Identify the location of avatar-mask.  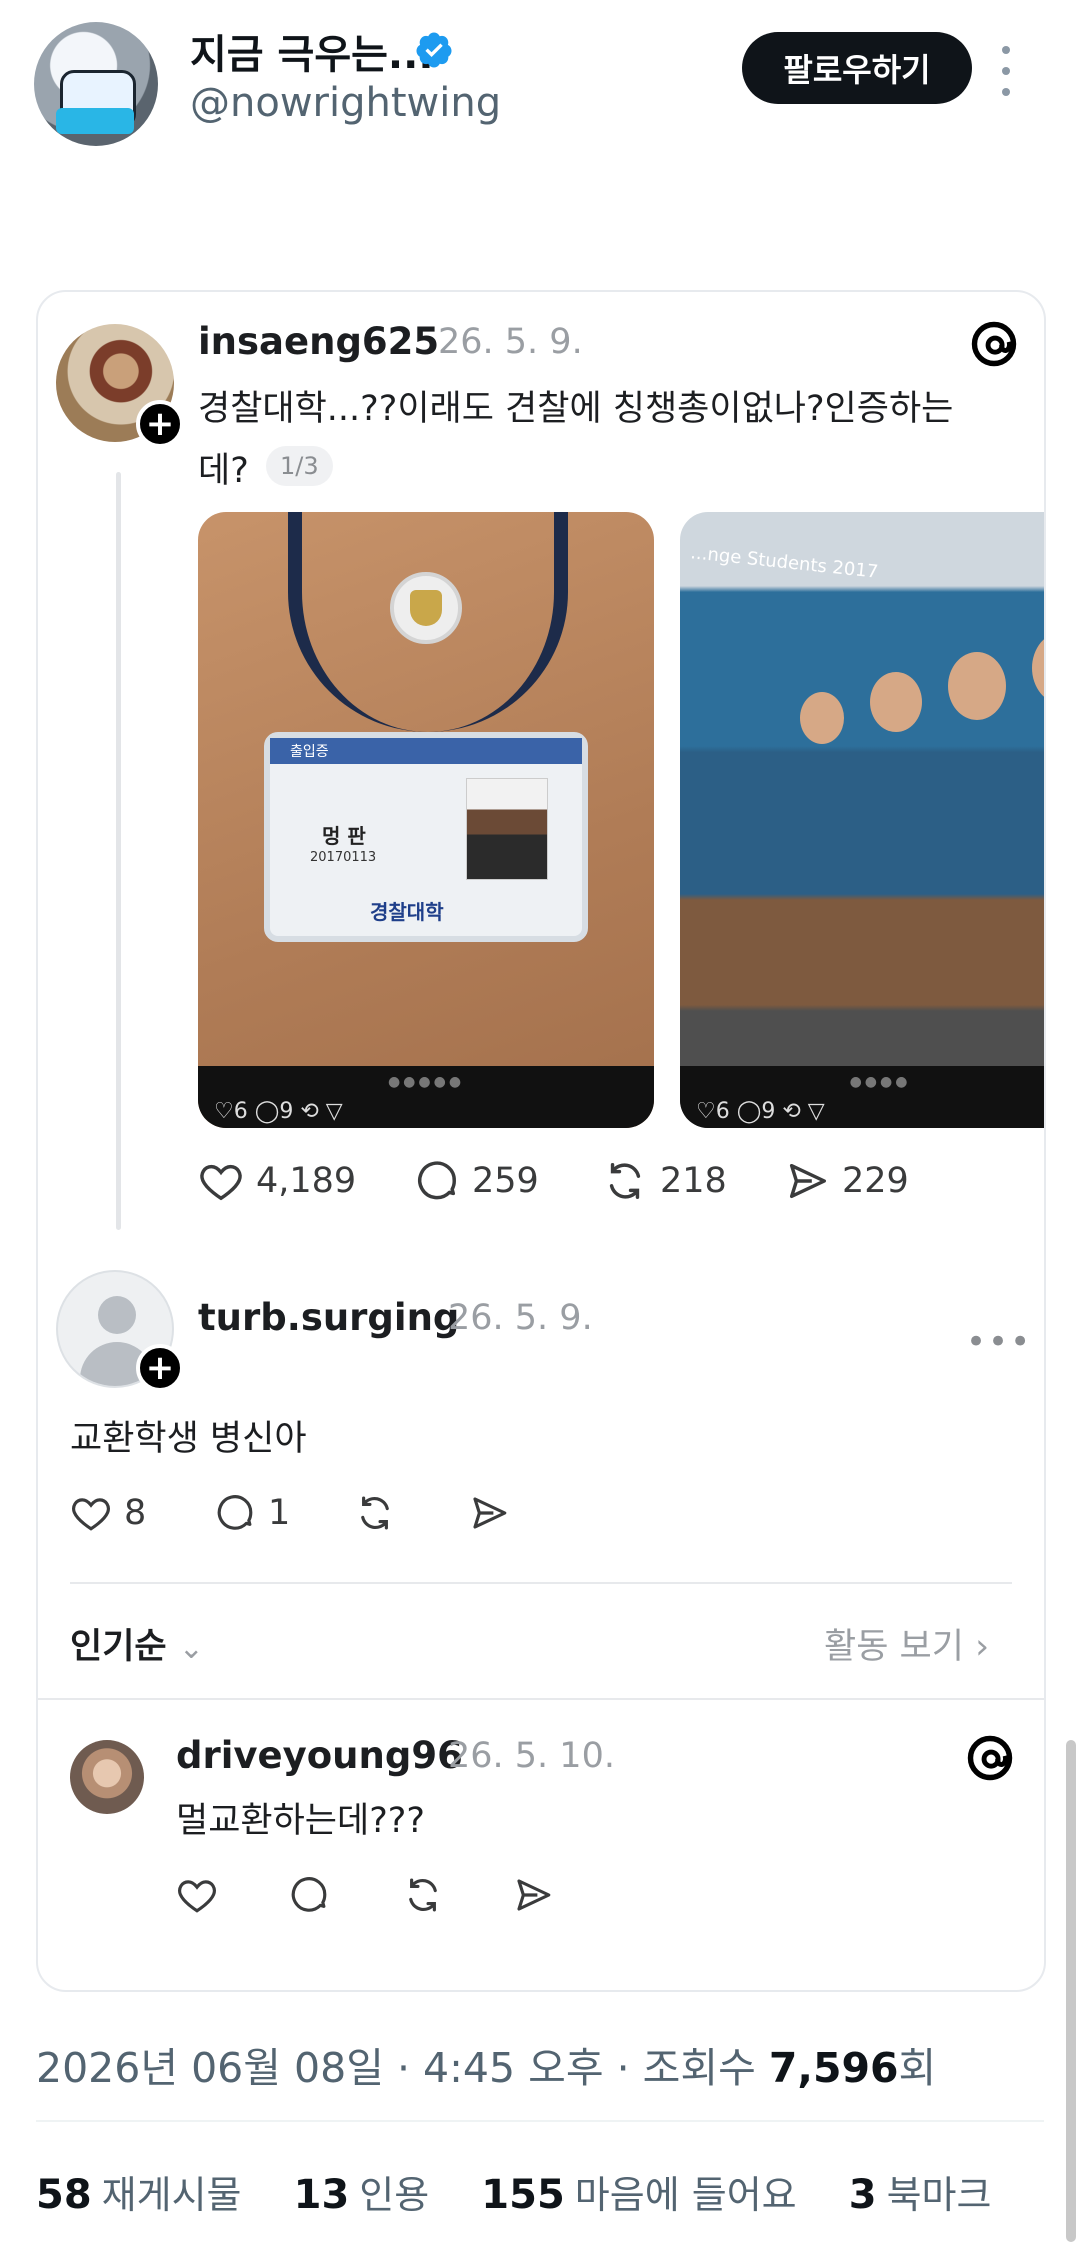
(95, 121).